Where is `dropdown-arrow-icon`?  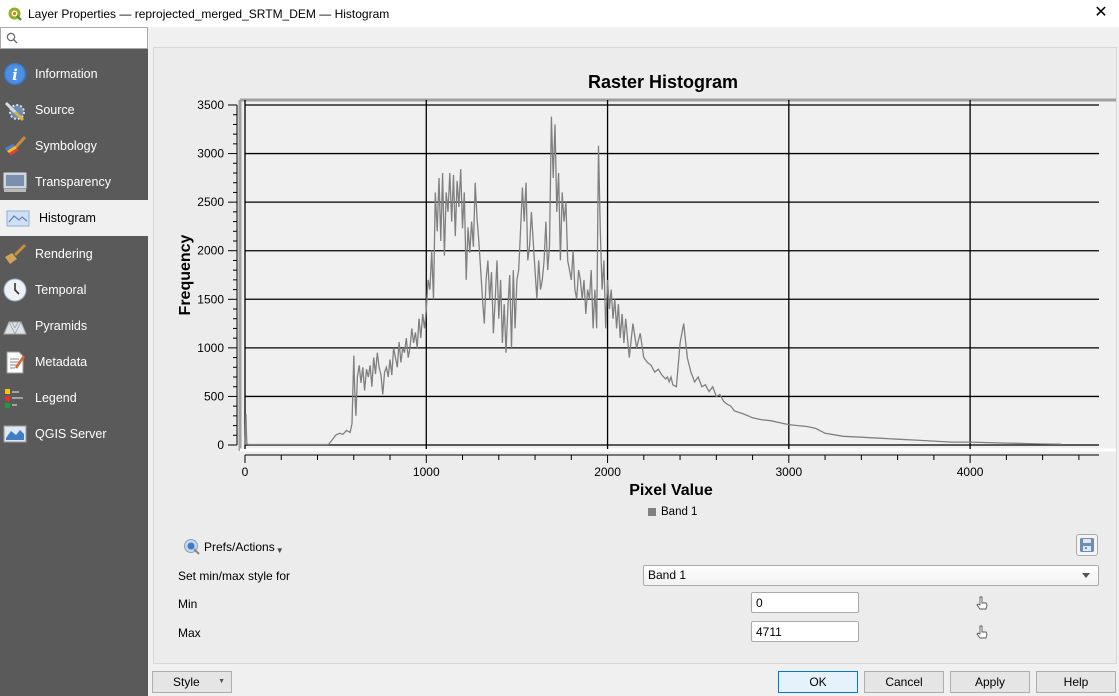
dropdown-arrow-icon is located at coordinates (1086, 575).